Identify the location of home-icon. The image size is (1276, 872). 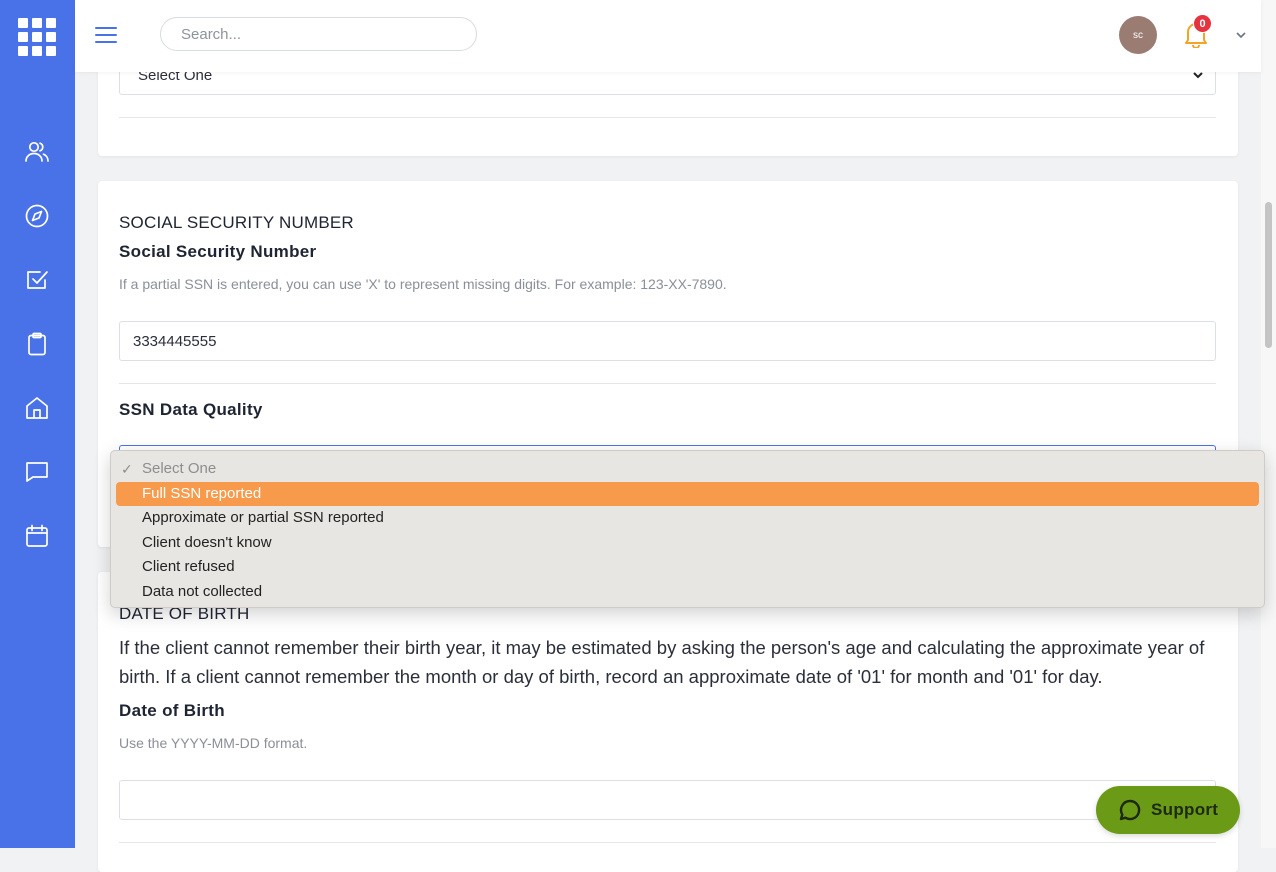
(37, 408).